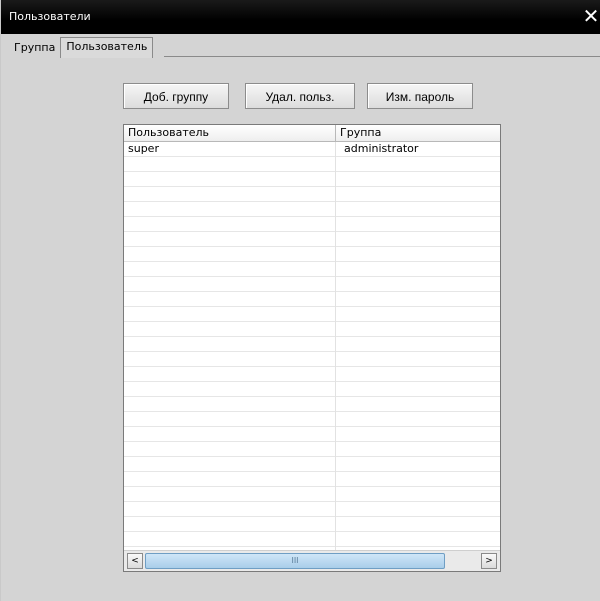  I want to click on horizontal-scrollbar: < III >, so click(312, 560).